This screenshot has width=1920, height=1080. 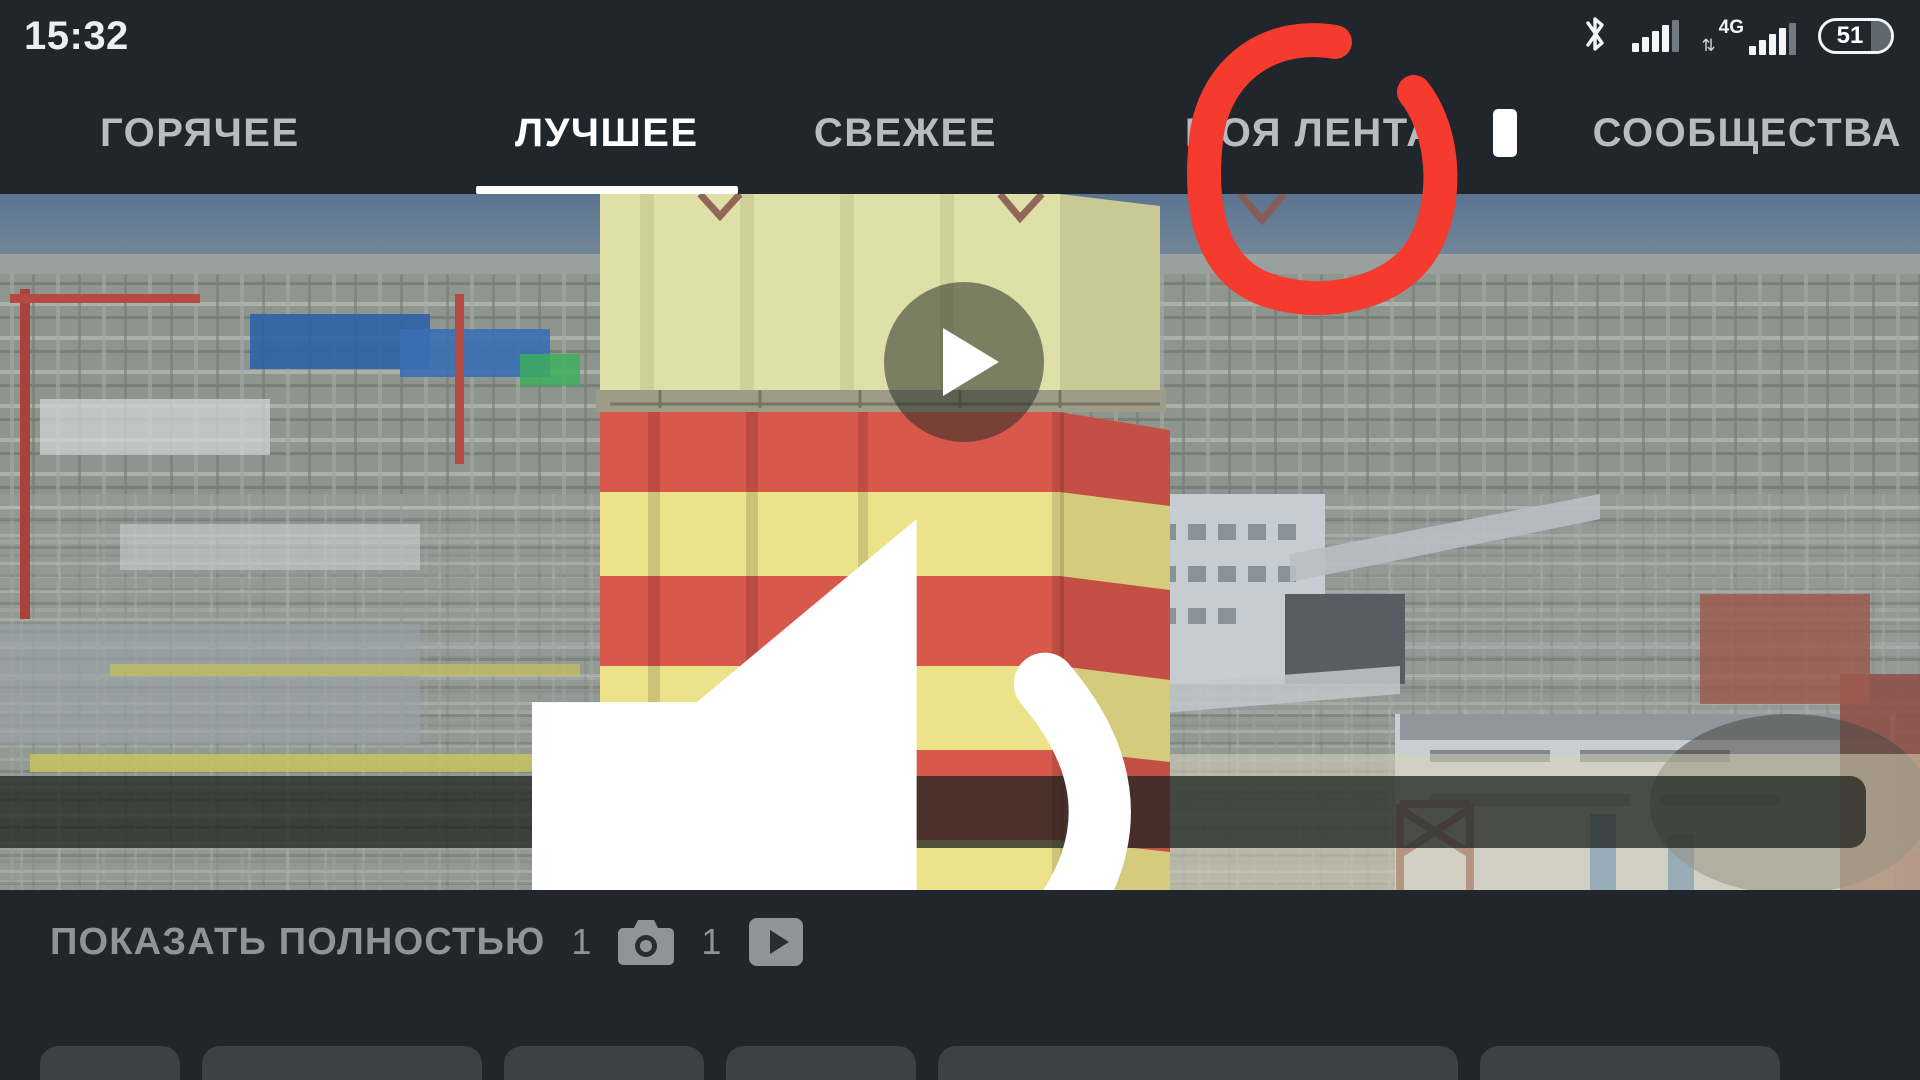 I want to click on active-tab-indicator, so click(x=606, y=190).